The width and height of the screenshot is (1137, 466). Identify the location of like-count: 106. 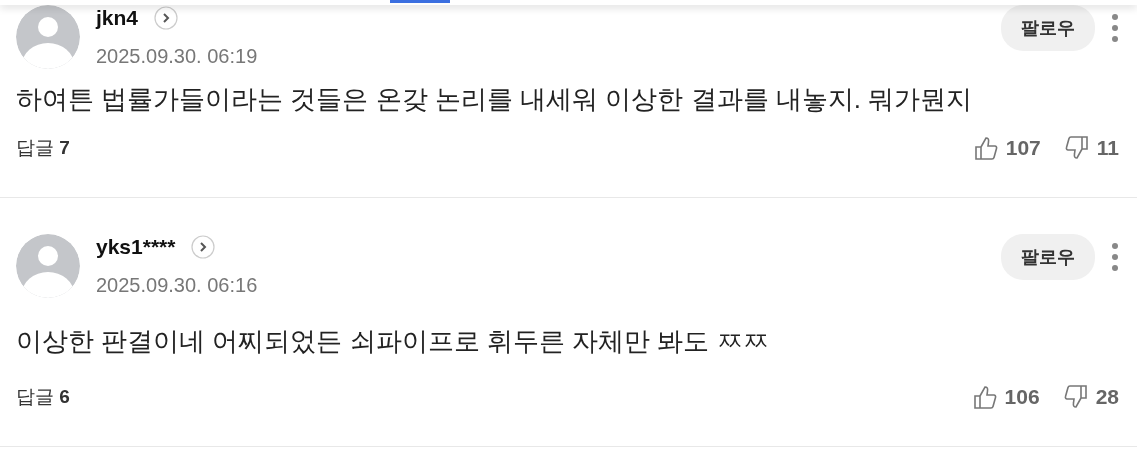
(1022, 397).